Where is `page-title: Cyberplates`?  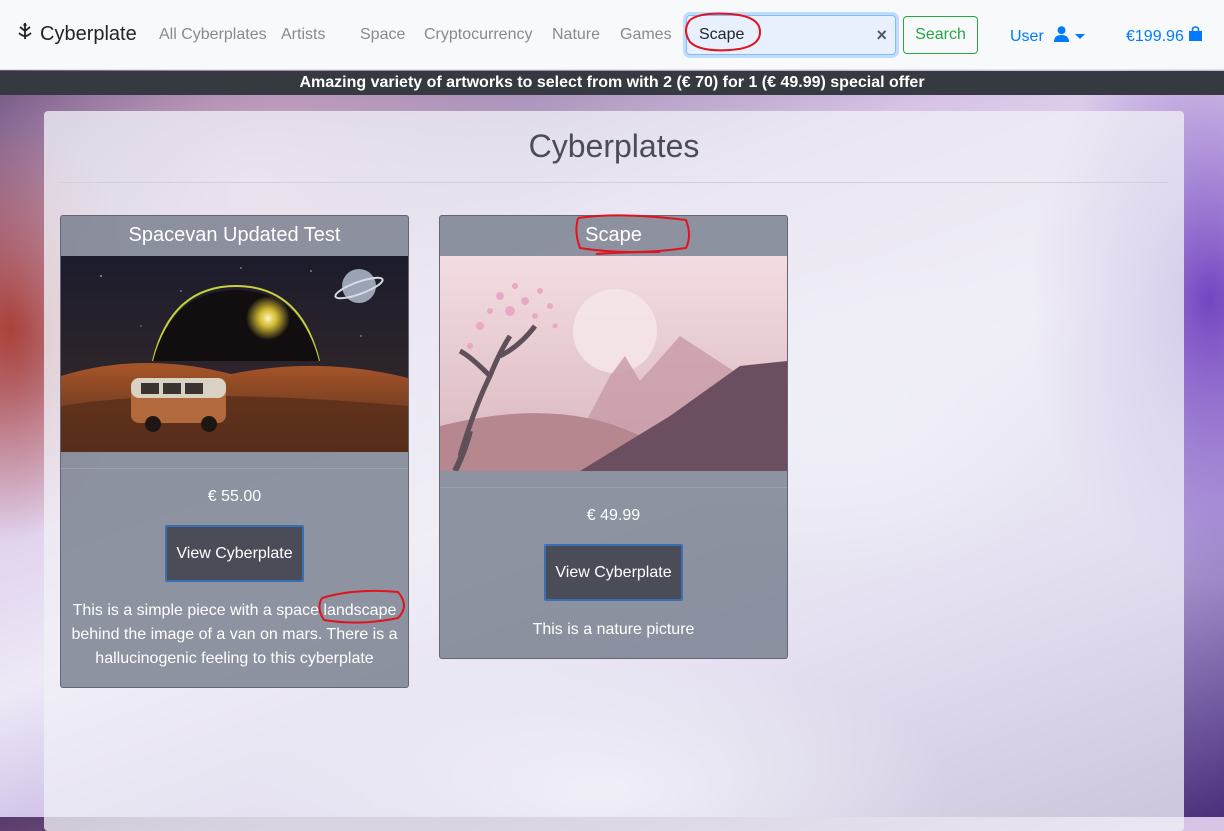
page-title: Cyberplates is located at coordinates (614, 146).